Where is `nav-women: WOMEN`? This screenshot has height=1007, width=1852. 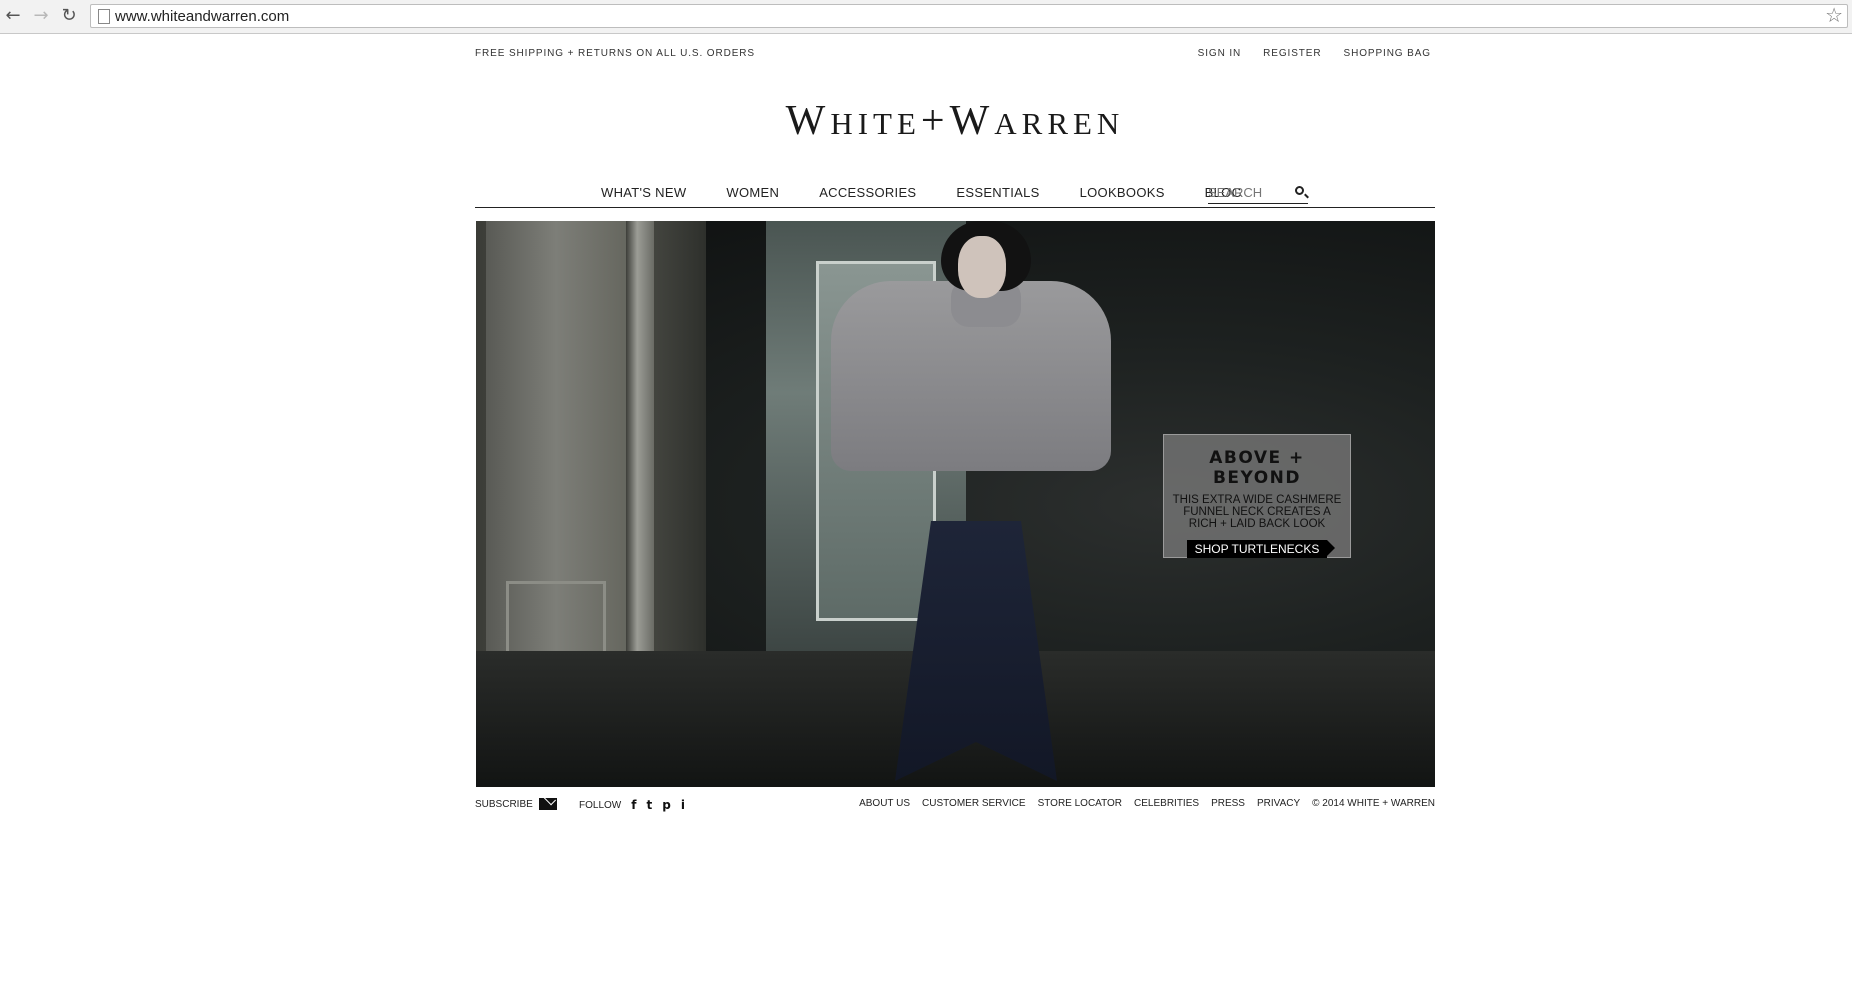
nav-women: WOMEN is located at coordinates (752, 192).